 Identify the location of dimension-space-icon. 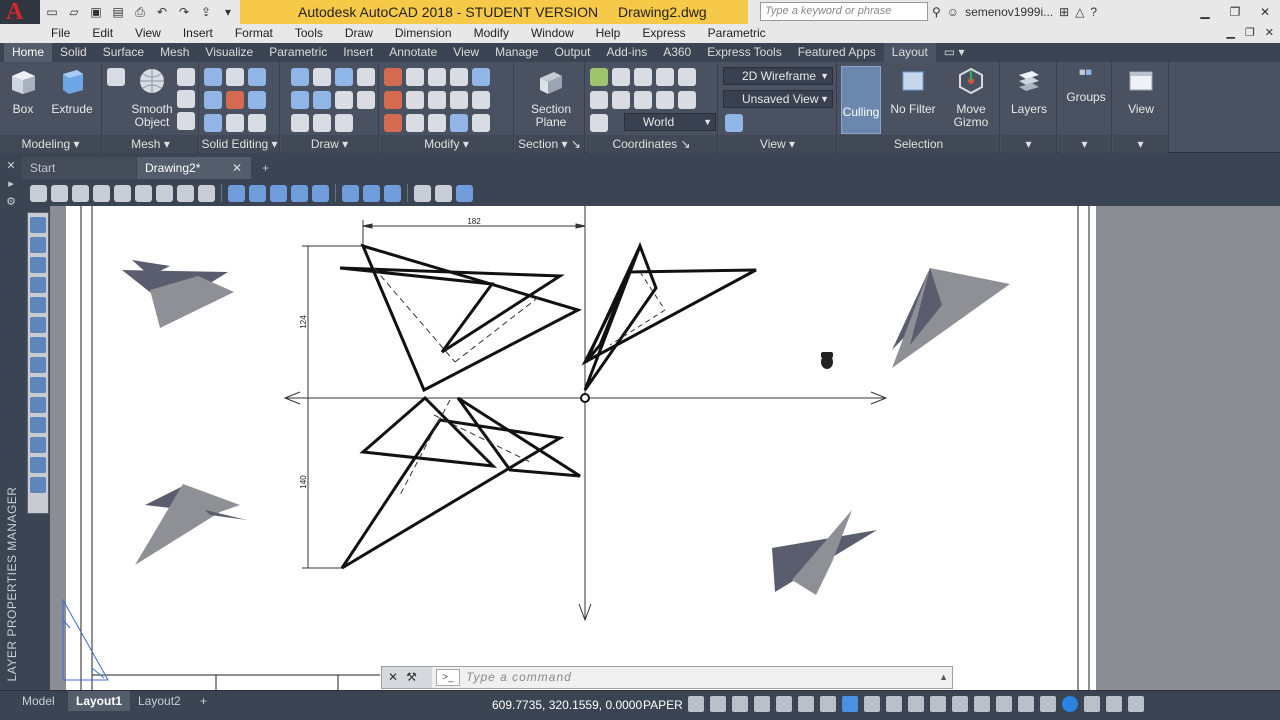
(38, 445).